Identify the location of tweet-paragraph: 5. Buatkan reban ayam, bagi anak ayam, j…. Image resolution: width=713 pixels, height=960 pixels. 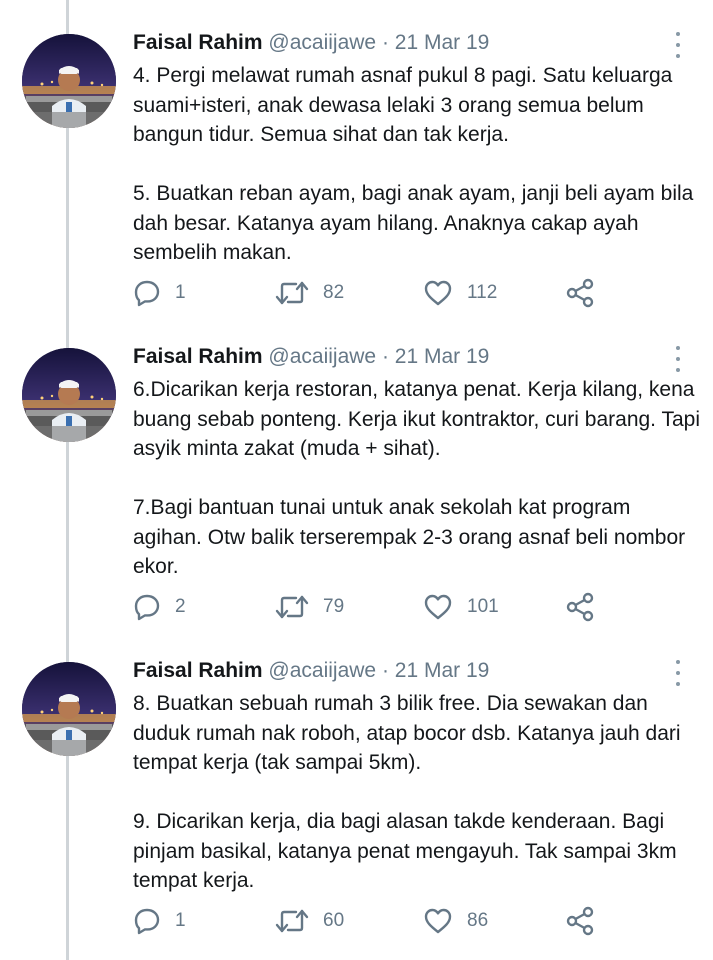
(413, 223).